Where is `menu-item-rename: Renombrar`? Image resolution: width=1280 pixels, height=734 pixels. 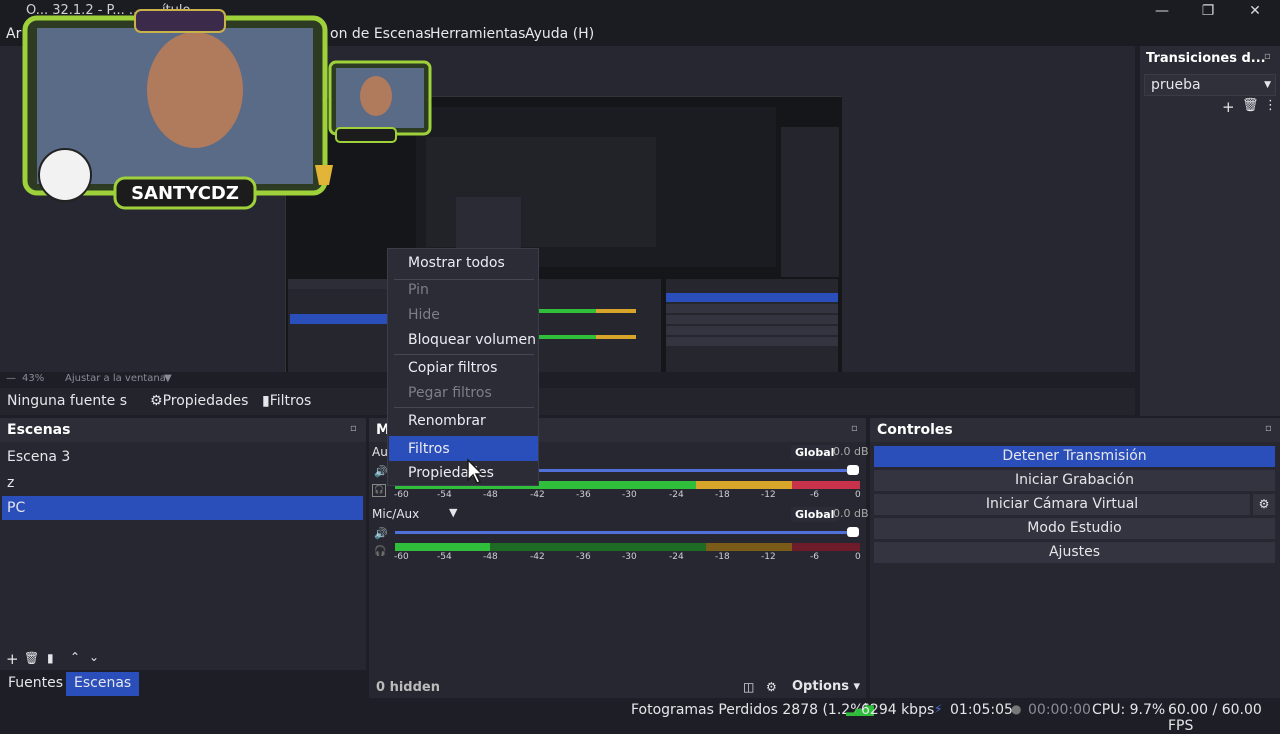 menu-item-rename: Renombrar is located at coordinates (447, 421).